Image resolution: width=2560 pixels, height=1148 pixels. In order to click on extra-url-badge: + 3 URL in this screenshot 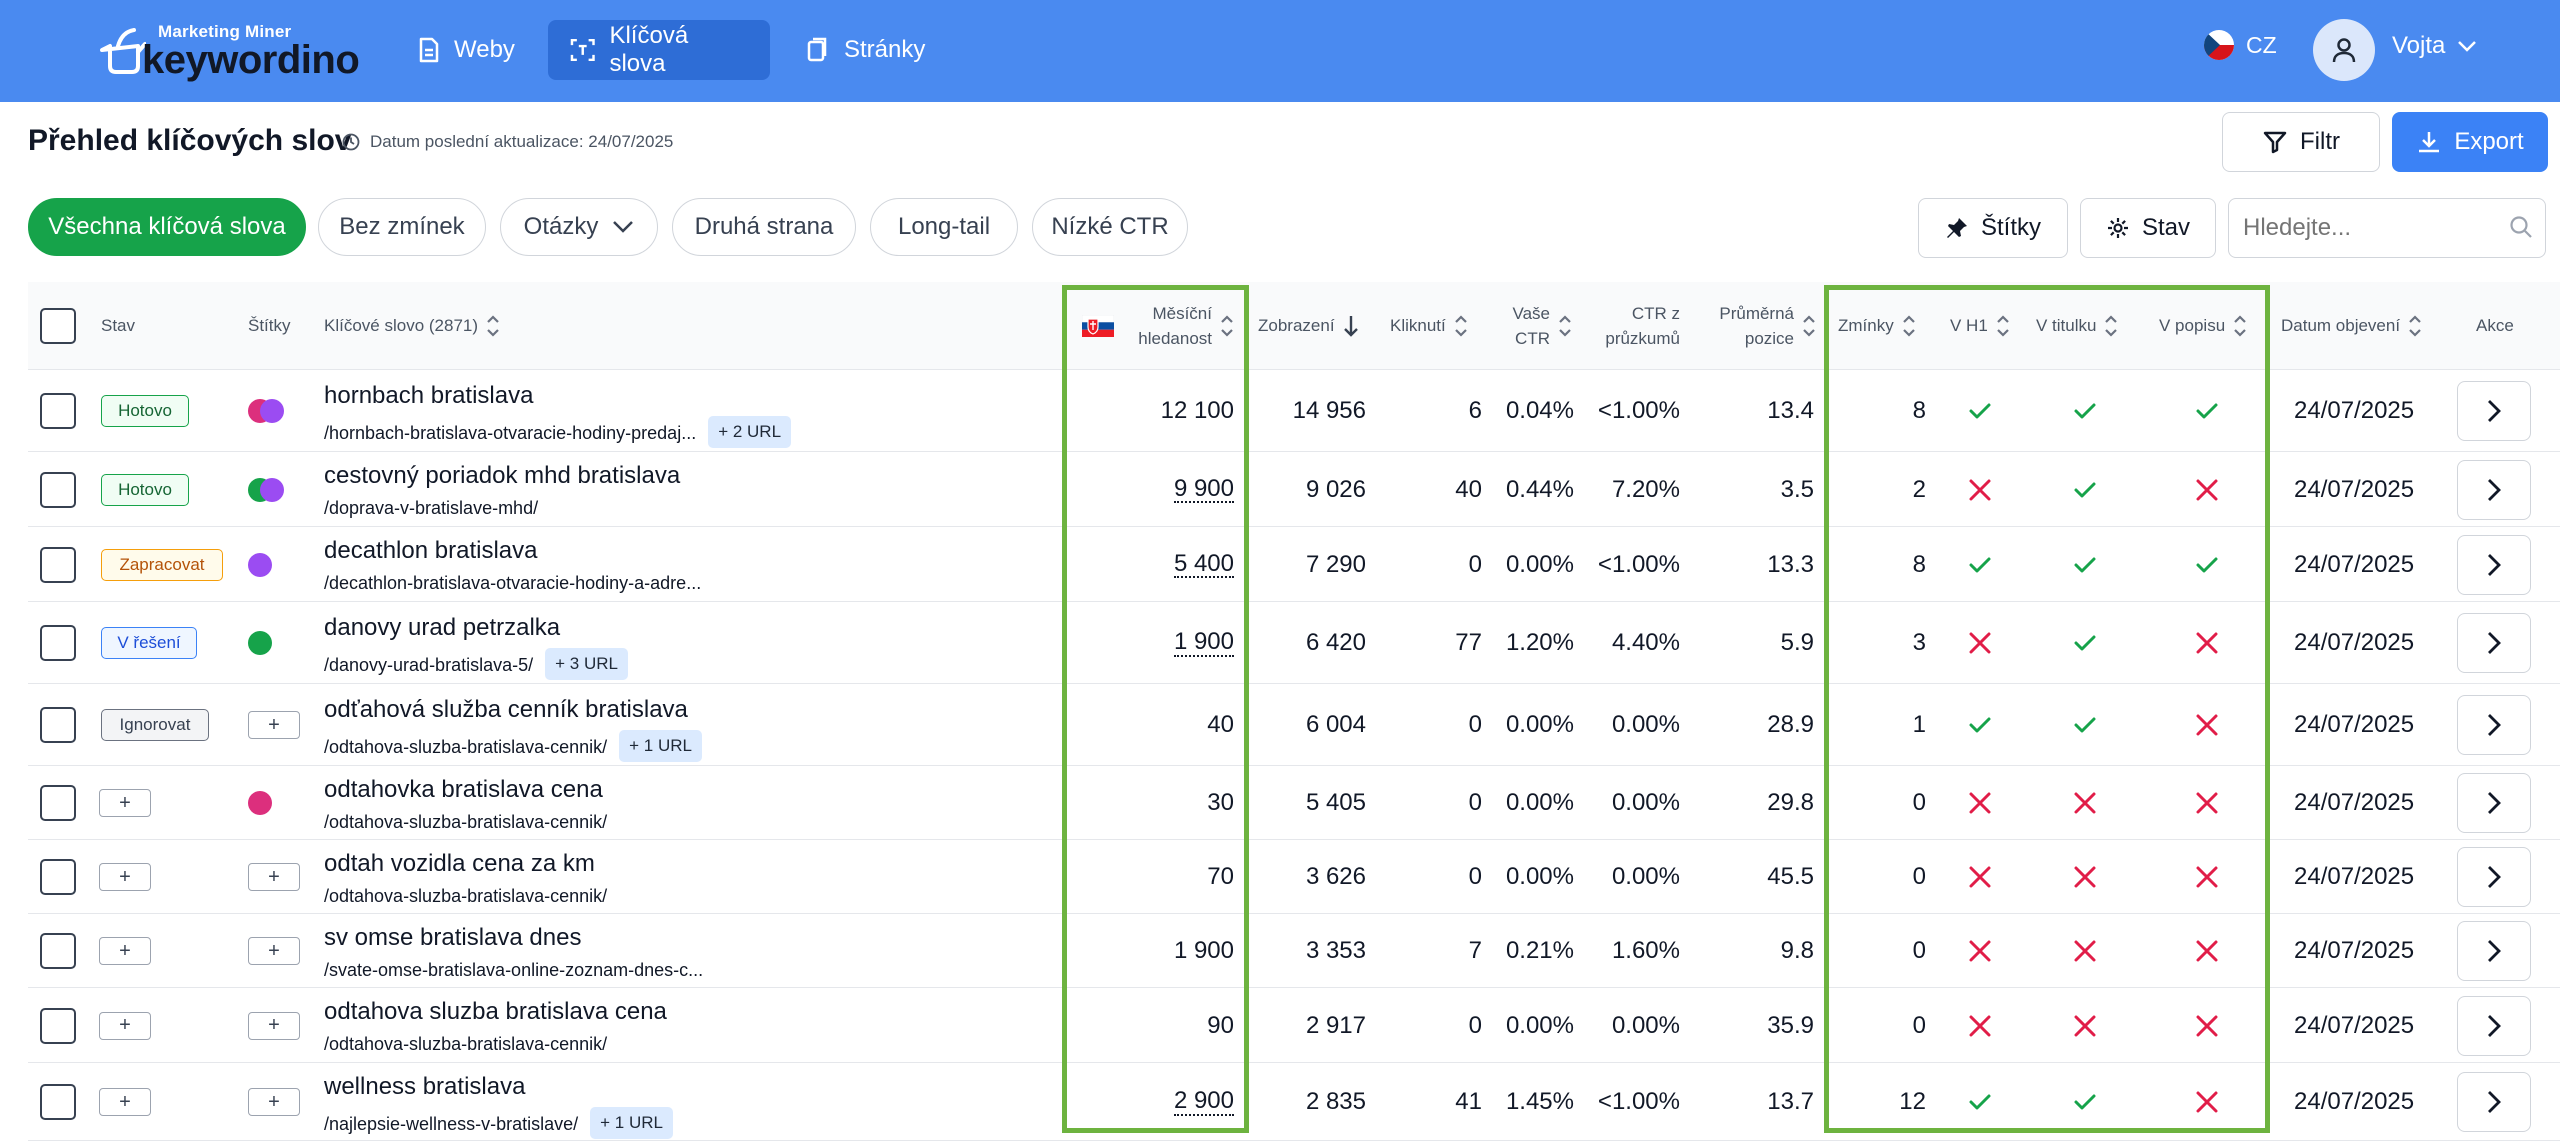, I will do `click(586, 664)`.